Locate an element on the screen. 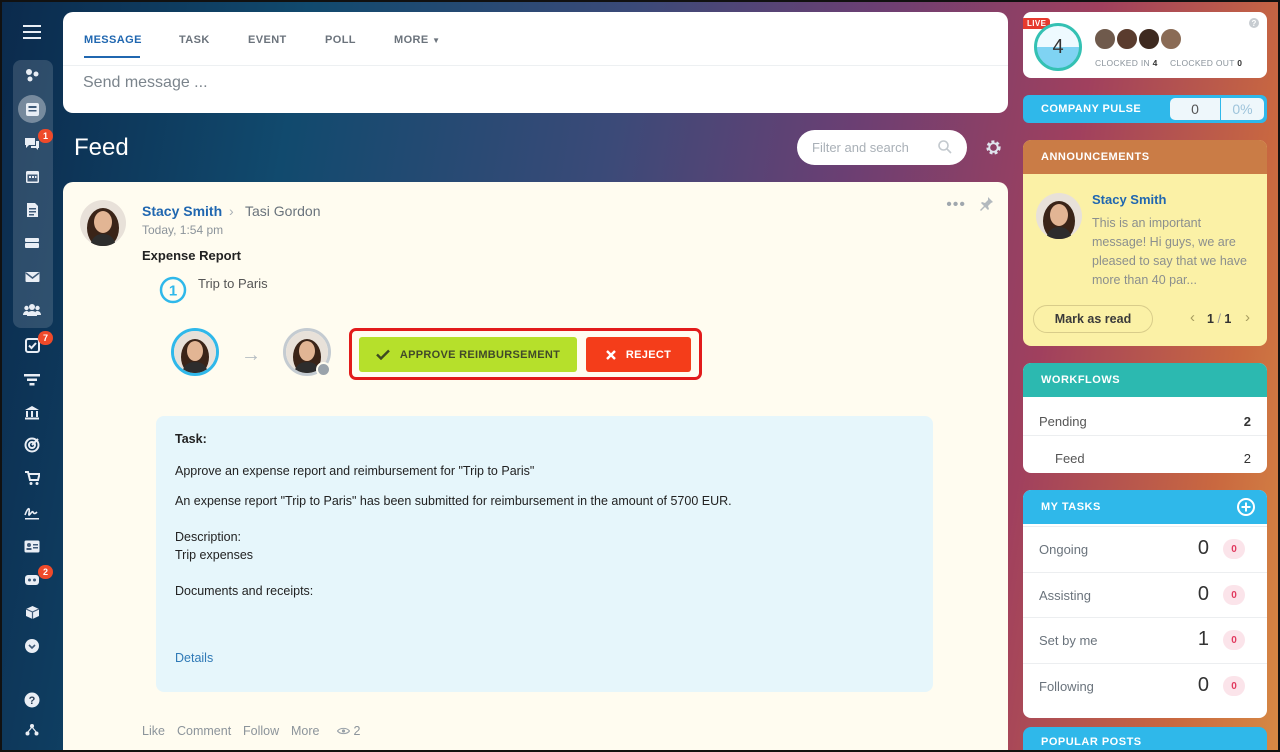 The image size is (1280, 752). post-timestamp: Today, 1:54 pm is located at coordinates (182, 230).